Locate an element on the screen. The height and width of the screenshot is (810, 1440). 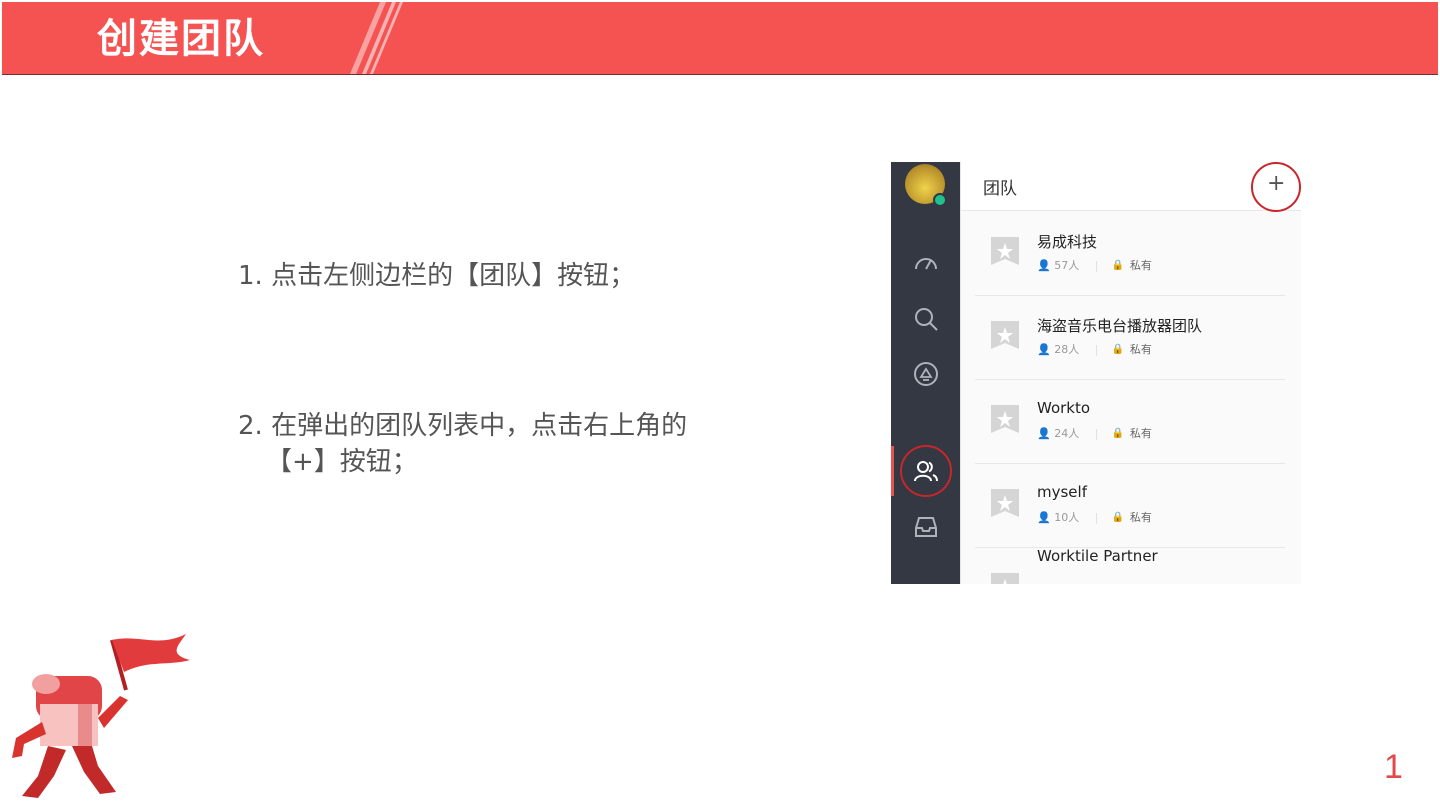
team-meta: 👤 57人 | 🔒 私有 is located at coordinates (1094, 265).